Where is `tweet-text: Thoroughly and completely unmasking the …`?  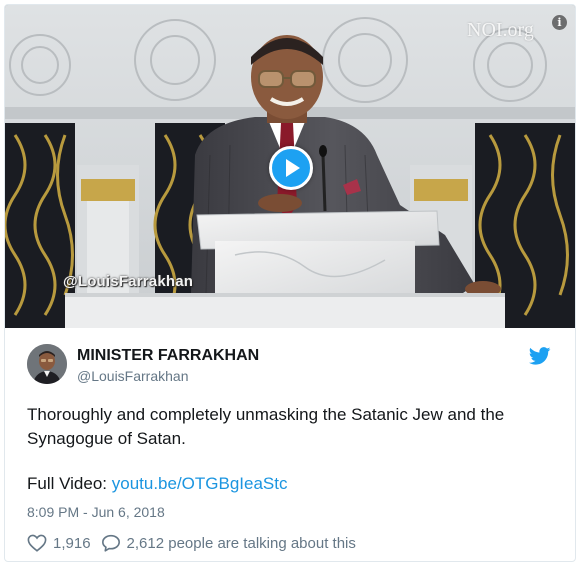 tweet-text: Thoroughly and completely unmasking the … is located at coordinates (266, 426).